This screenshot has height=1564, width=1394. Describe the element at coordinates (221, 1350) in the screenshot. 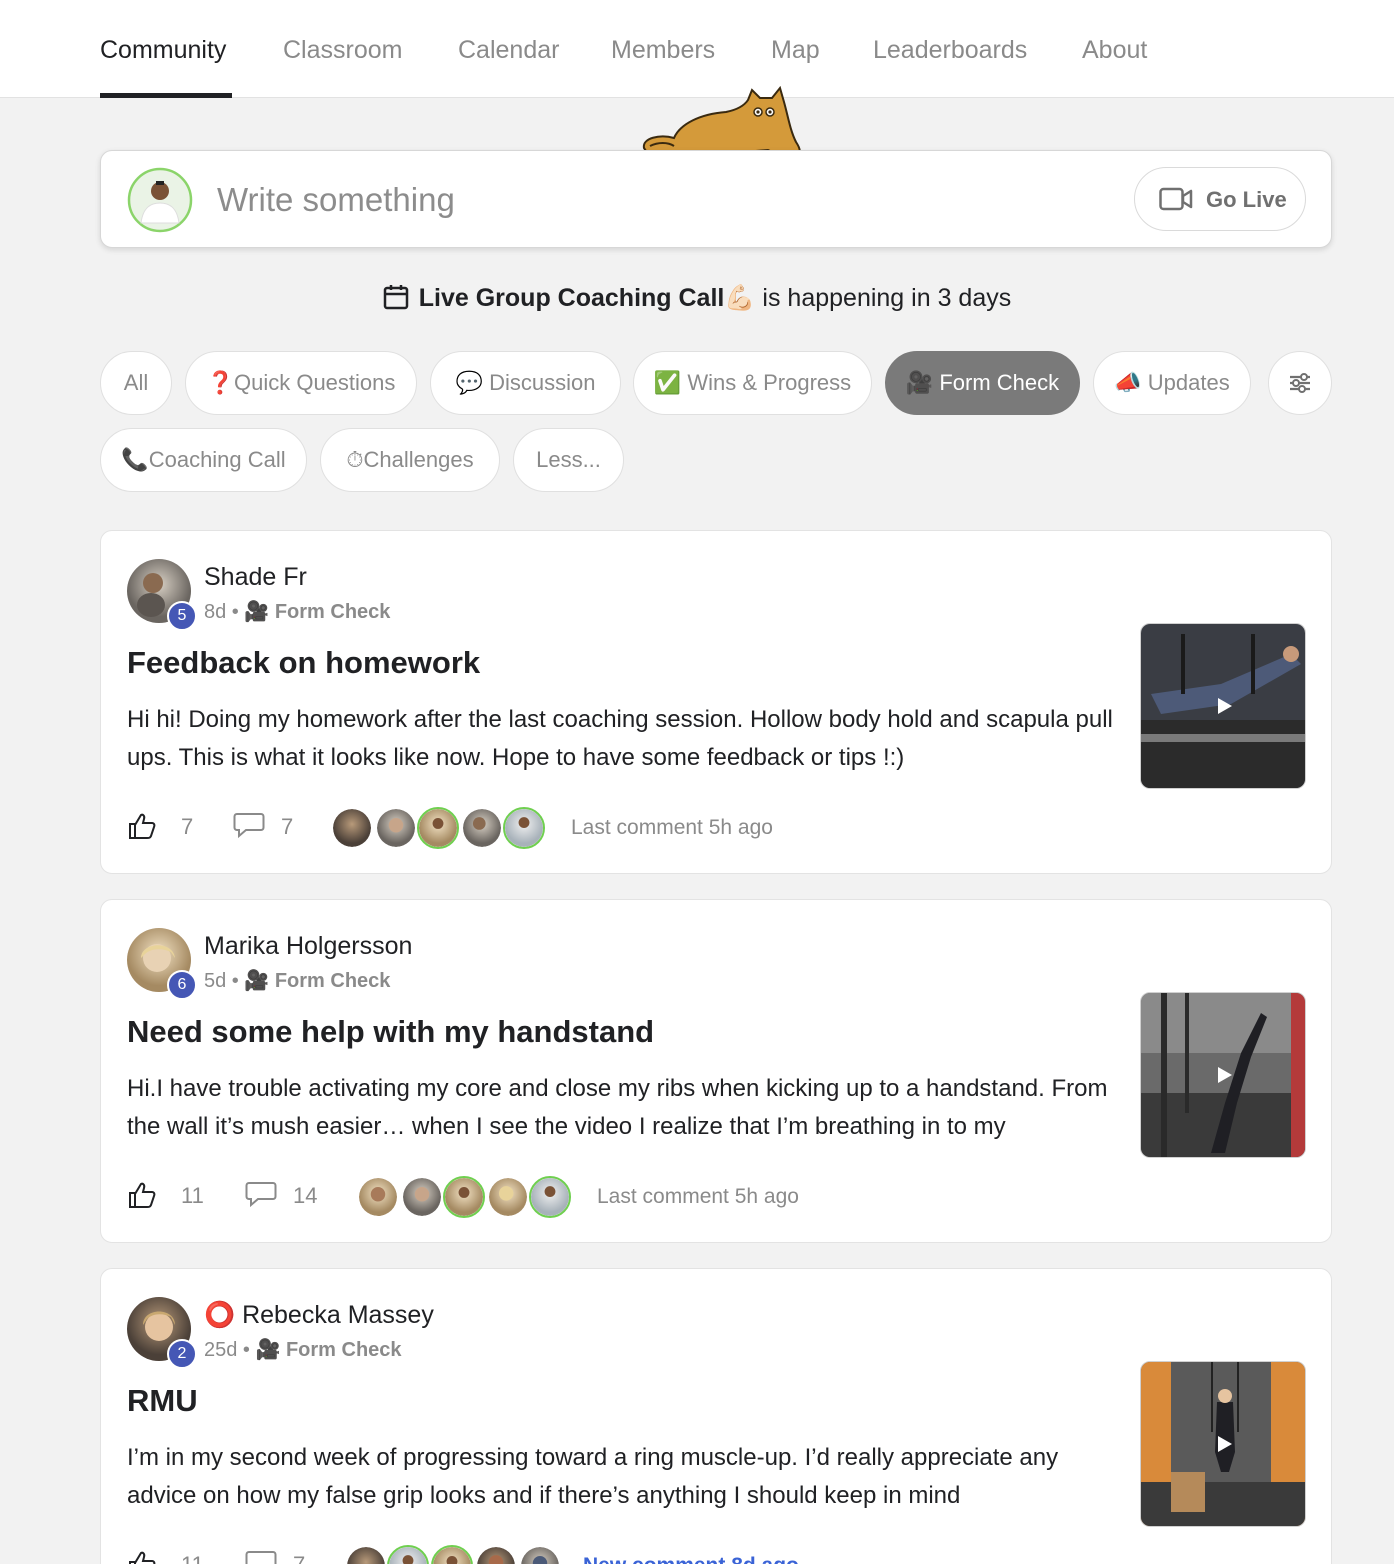

I see `post-time: 25d` at that location.